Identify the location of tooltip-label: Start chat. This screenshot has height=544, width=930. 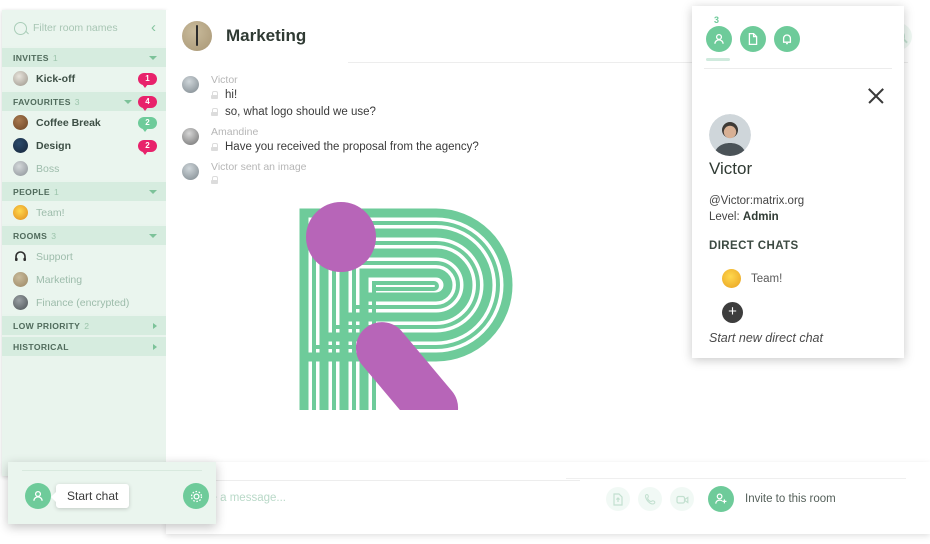
(93, 496).